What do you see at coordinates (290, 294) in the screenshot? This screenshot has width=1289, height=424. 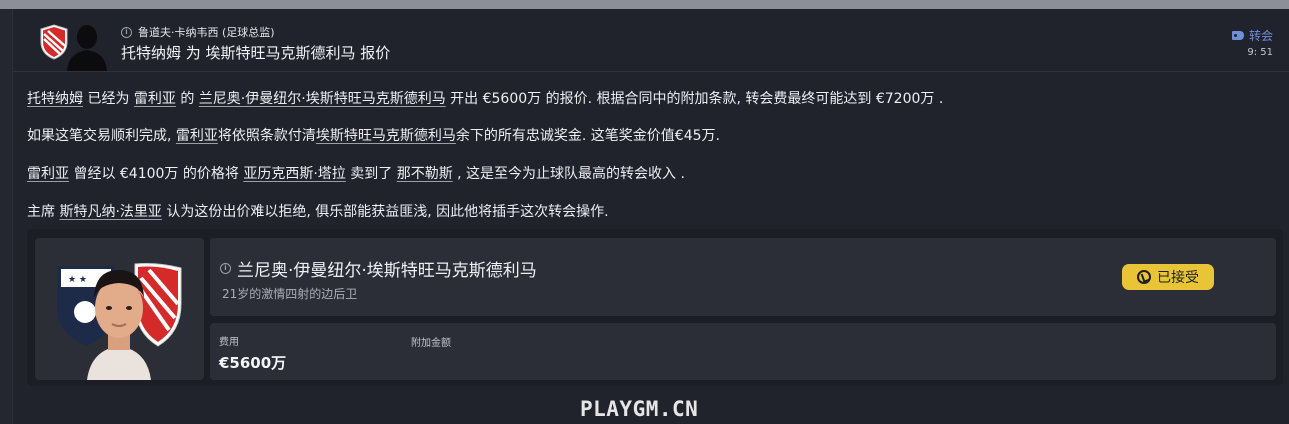 I see `player-description: 21岁的激情四射的边后卫` at bounding box center [290, 294].